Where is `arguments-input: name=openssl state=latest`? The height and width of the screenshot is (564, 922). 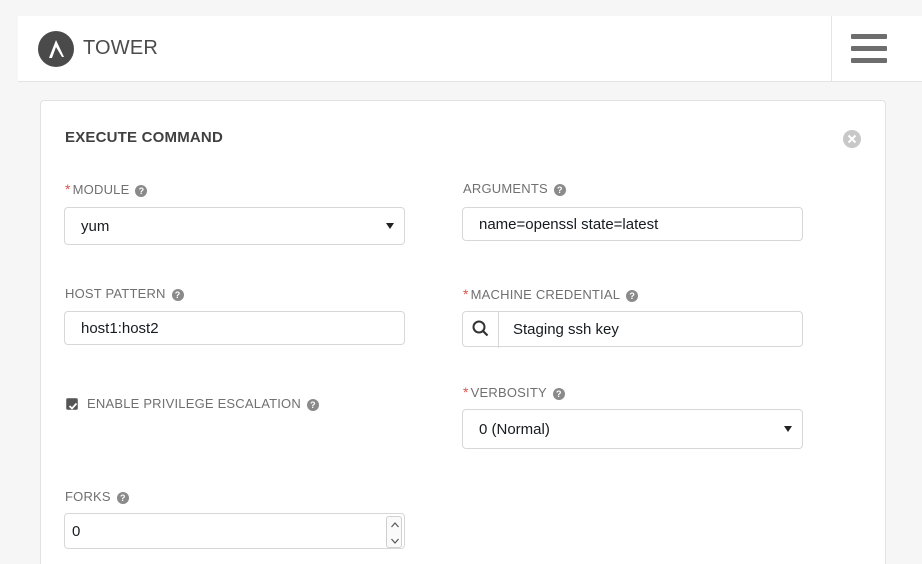
arguments-input: name=openssl state=latest is located at coordinates (632, 224).